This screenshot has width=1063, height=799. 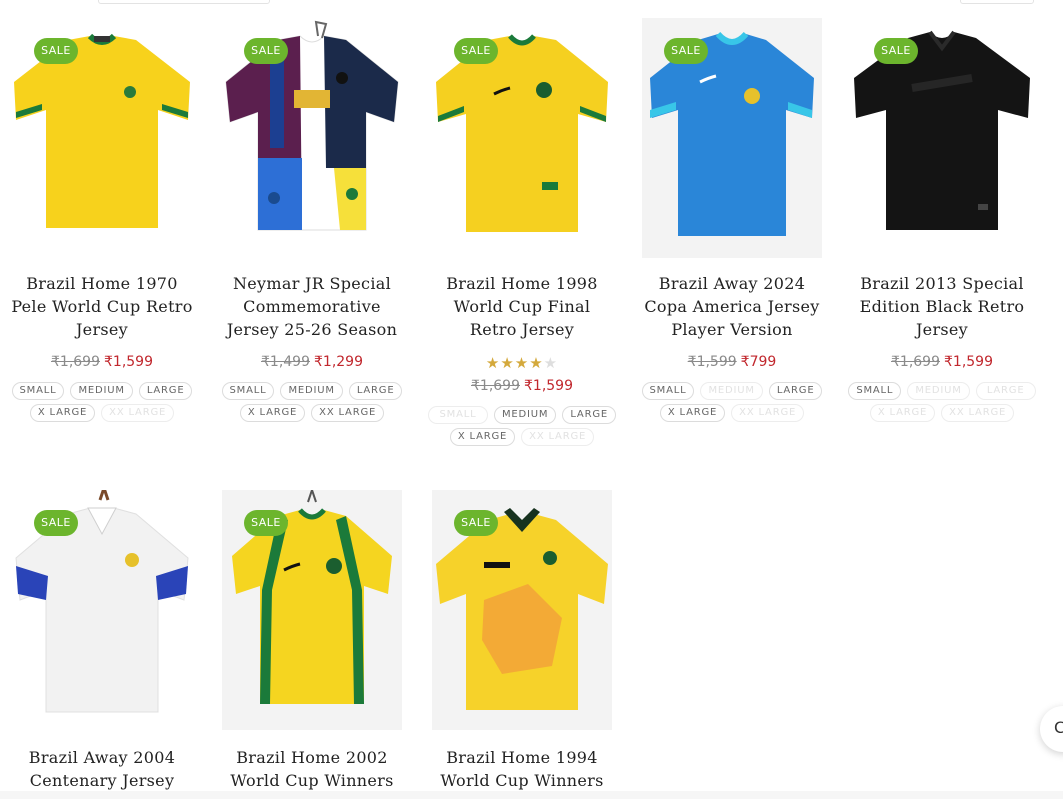 I want to click on price: ₹1,599 ₹799, so click(x=732, y=362).